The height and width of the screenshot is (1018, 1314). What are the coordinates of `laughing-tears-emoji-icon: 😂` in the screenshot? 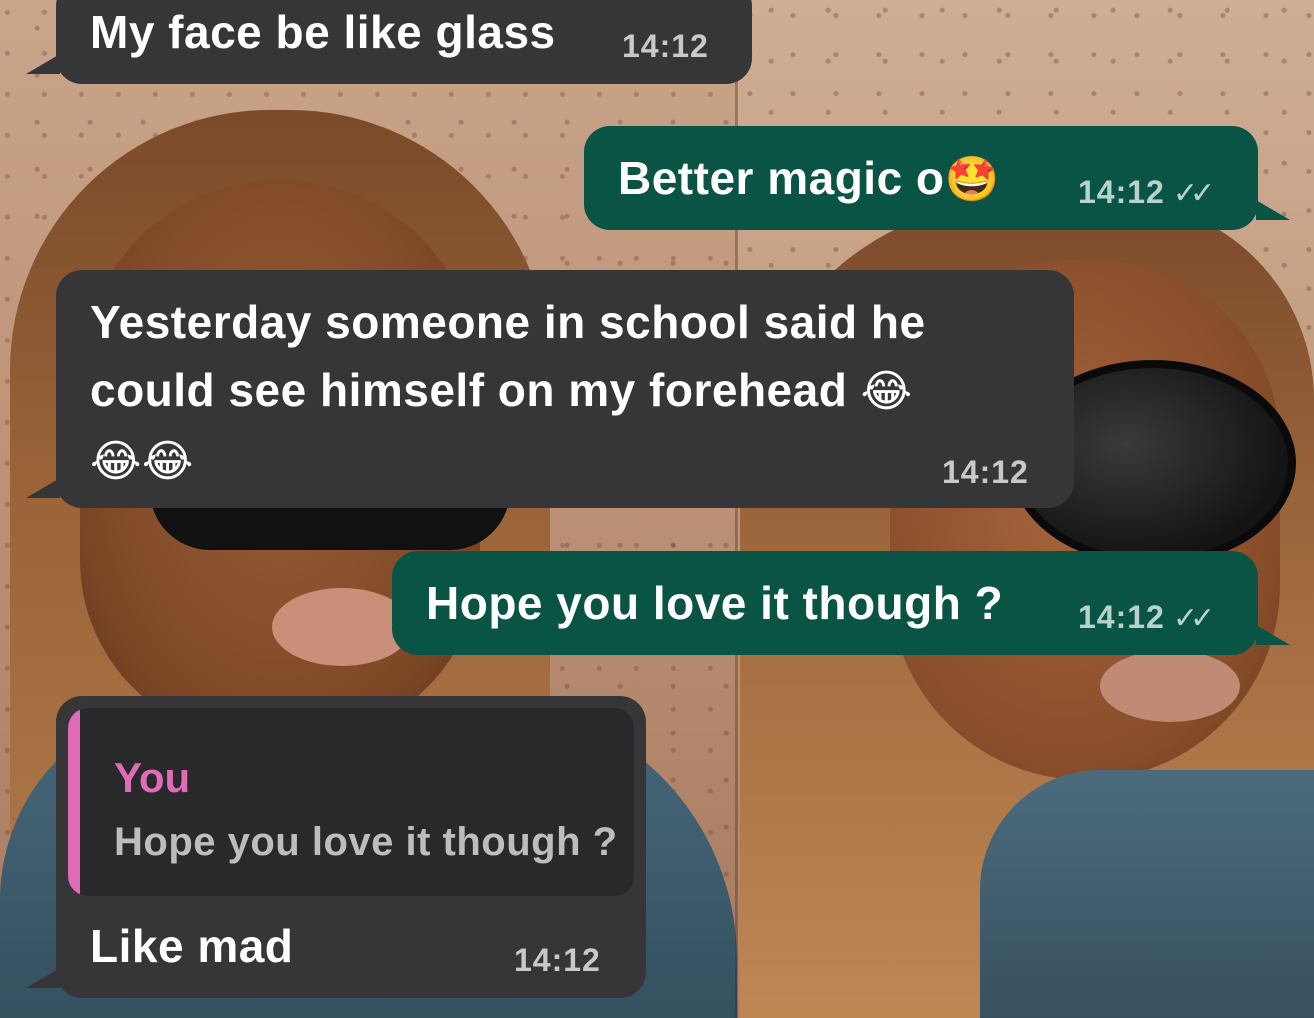 It's located at (886, 391).